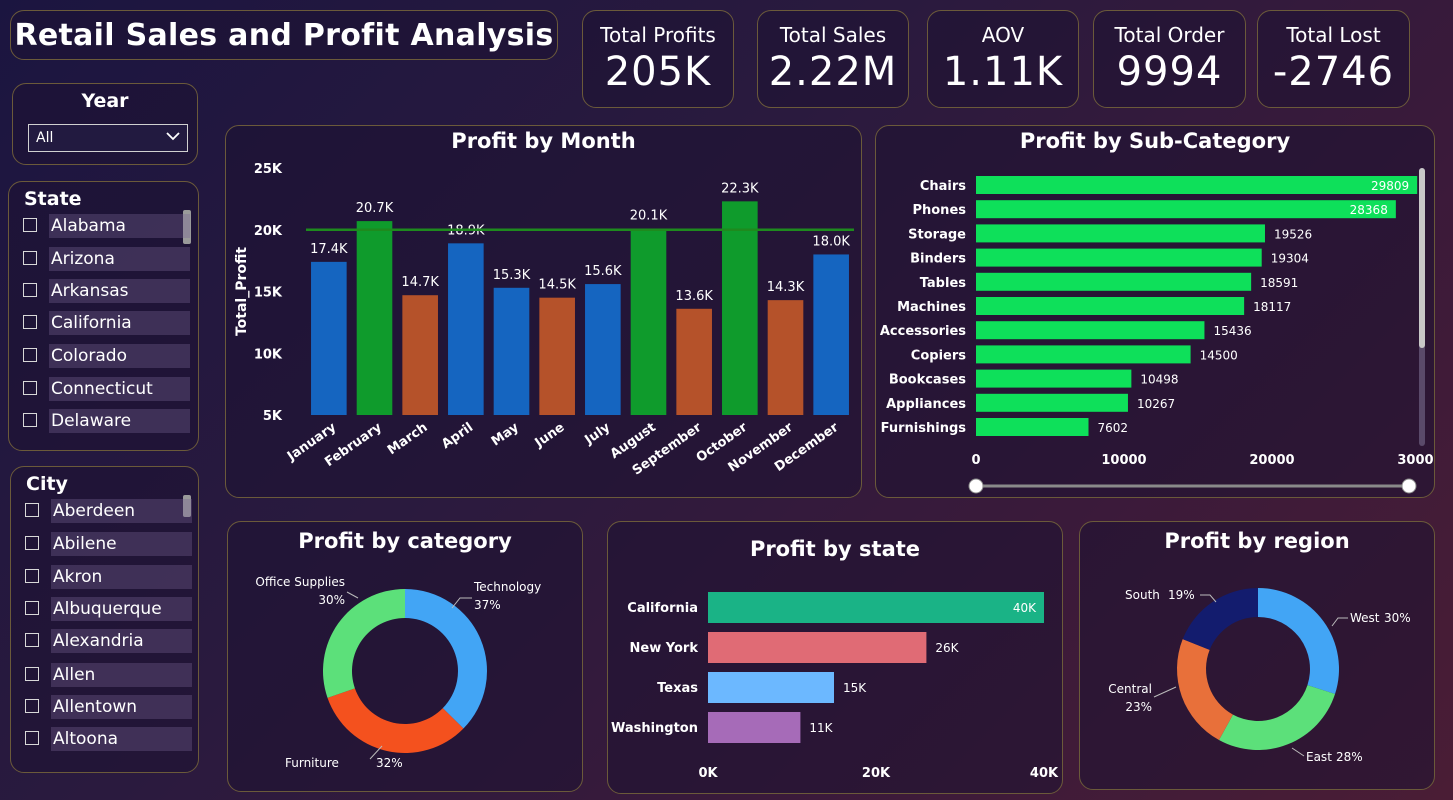 The width and height of the screenshot is (1453, 800). What do you see at coordinates (121, 739) in the screenshot?
I see `city-item-label: Altoona` at bounding box center [121, 739].